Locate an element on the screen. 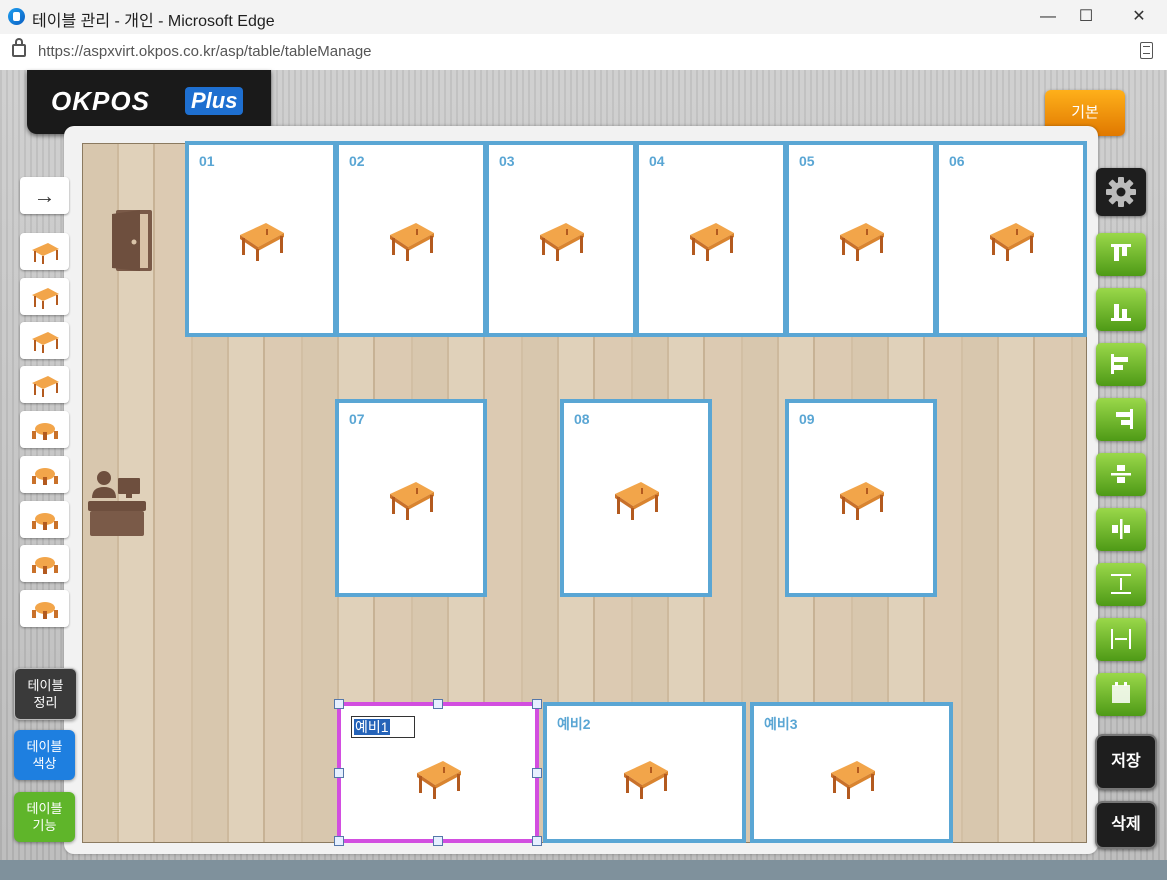 This screenshot has height=880, width=1167. align-top-icon is located at coordinates (1121, 252).